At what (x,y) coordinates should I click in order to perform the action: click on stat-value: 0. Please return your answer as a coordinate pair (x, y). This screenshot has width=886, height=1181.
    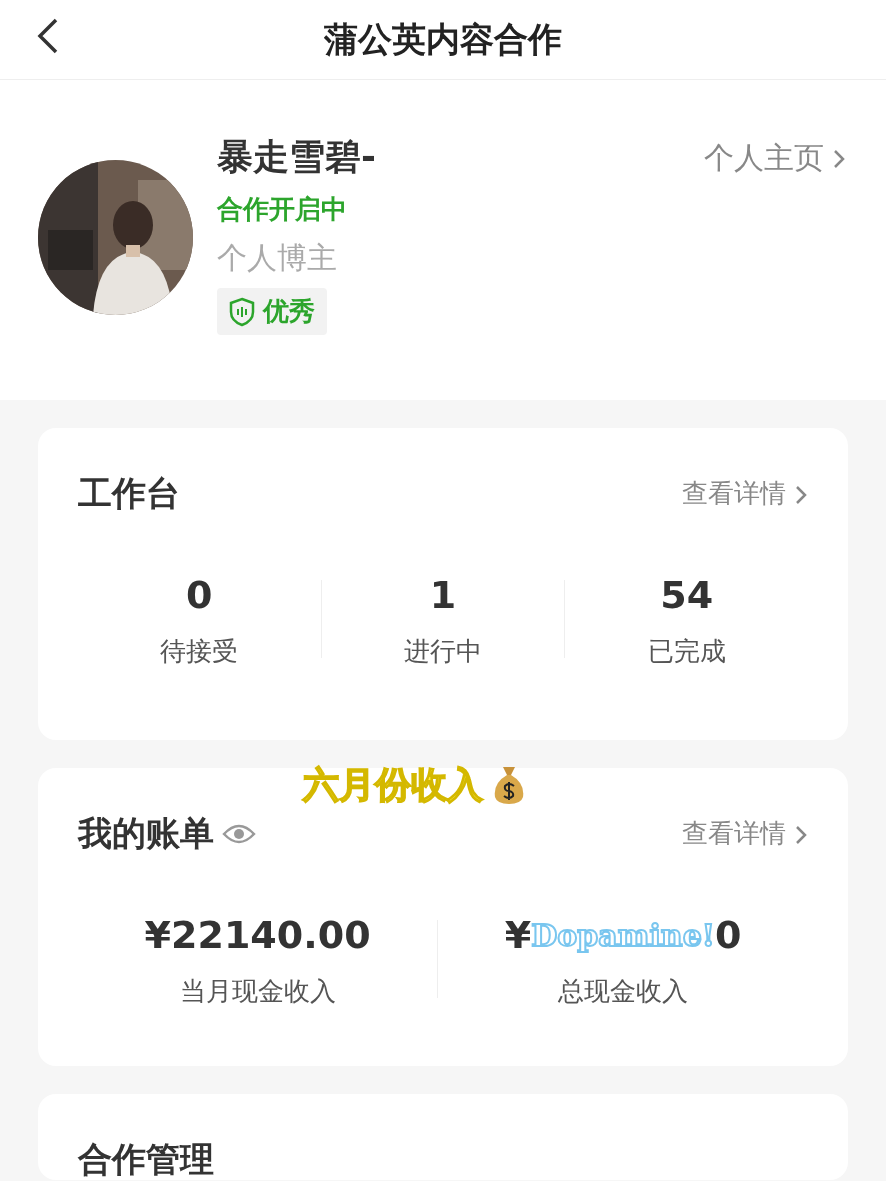
    Looking at the image, I should click on (199, 595).